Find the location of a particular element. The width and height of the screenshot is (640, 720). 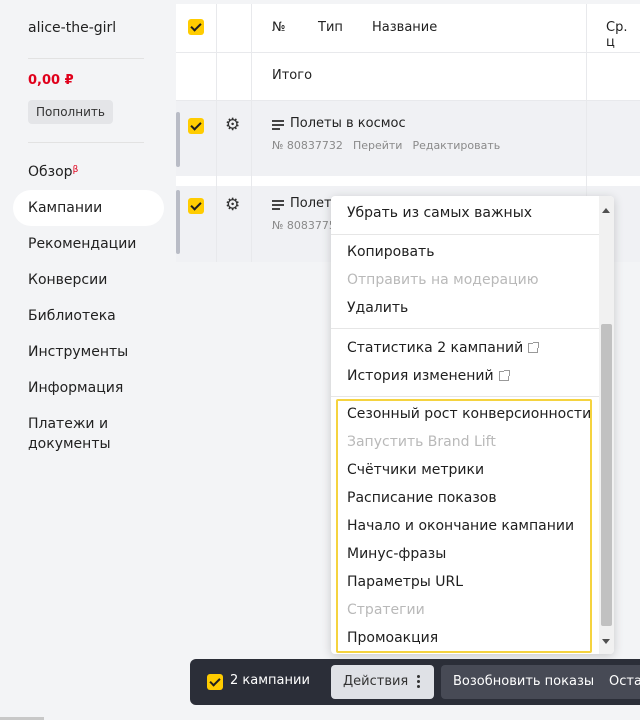

scroll-down-arrow-icon is located at coordinates (606, 641).